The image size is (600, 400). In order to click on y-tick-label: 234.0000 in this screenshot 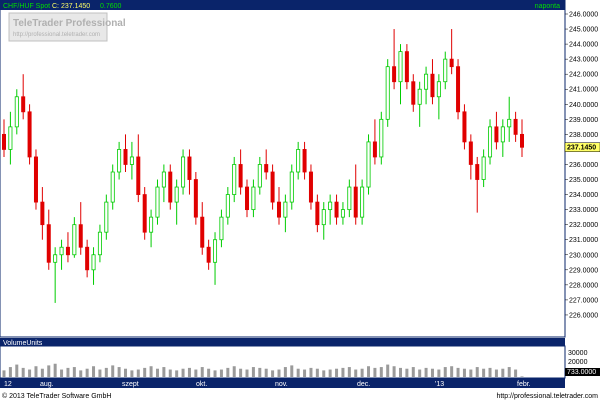, I will do `click(583, 195)`.